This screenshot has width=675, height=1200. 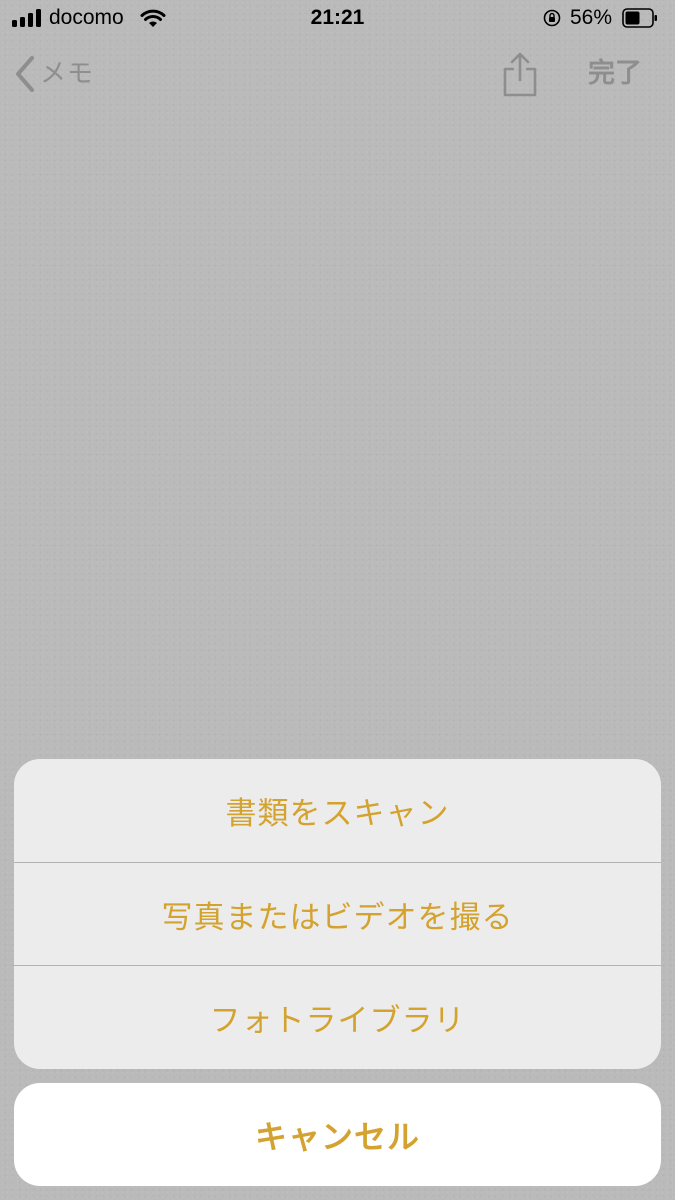 I want to click on chevron-left-icon, so click(x=25, y=74).